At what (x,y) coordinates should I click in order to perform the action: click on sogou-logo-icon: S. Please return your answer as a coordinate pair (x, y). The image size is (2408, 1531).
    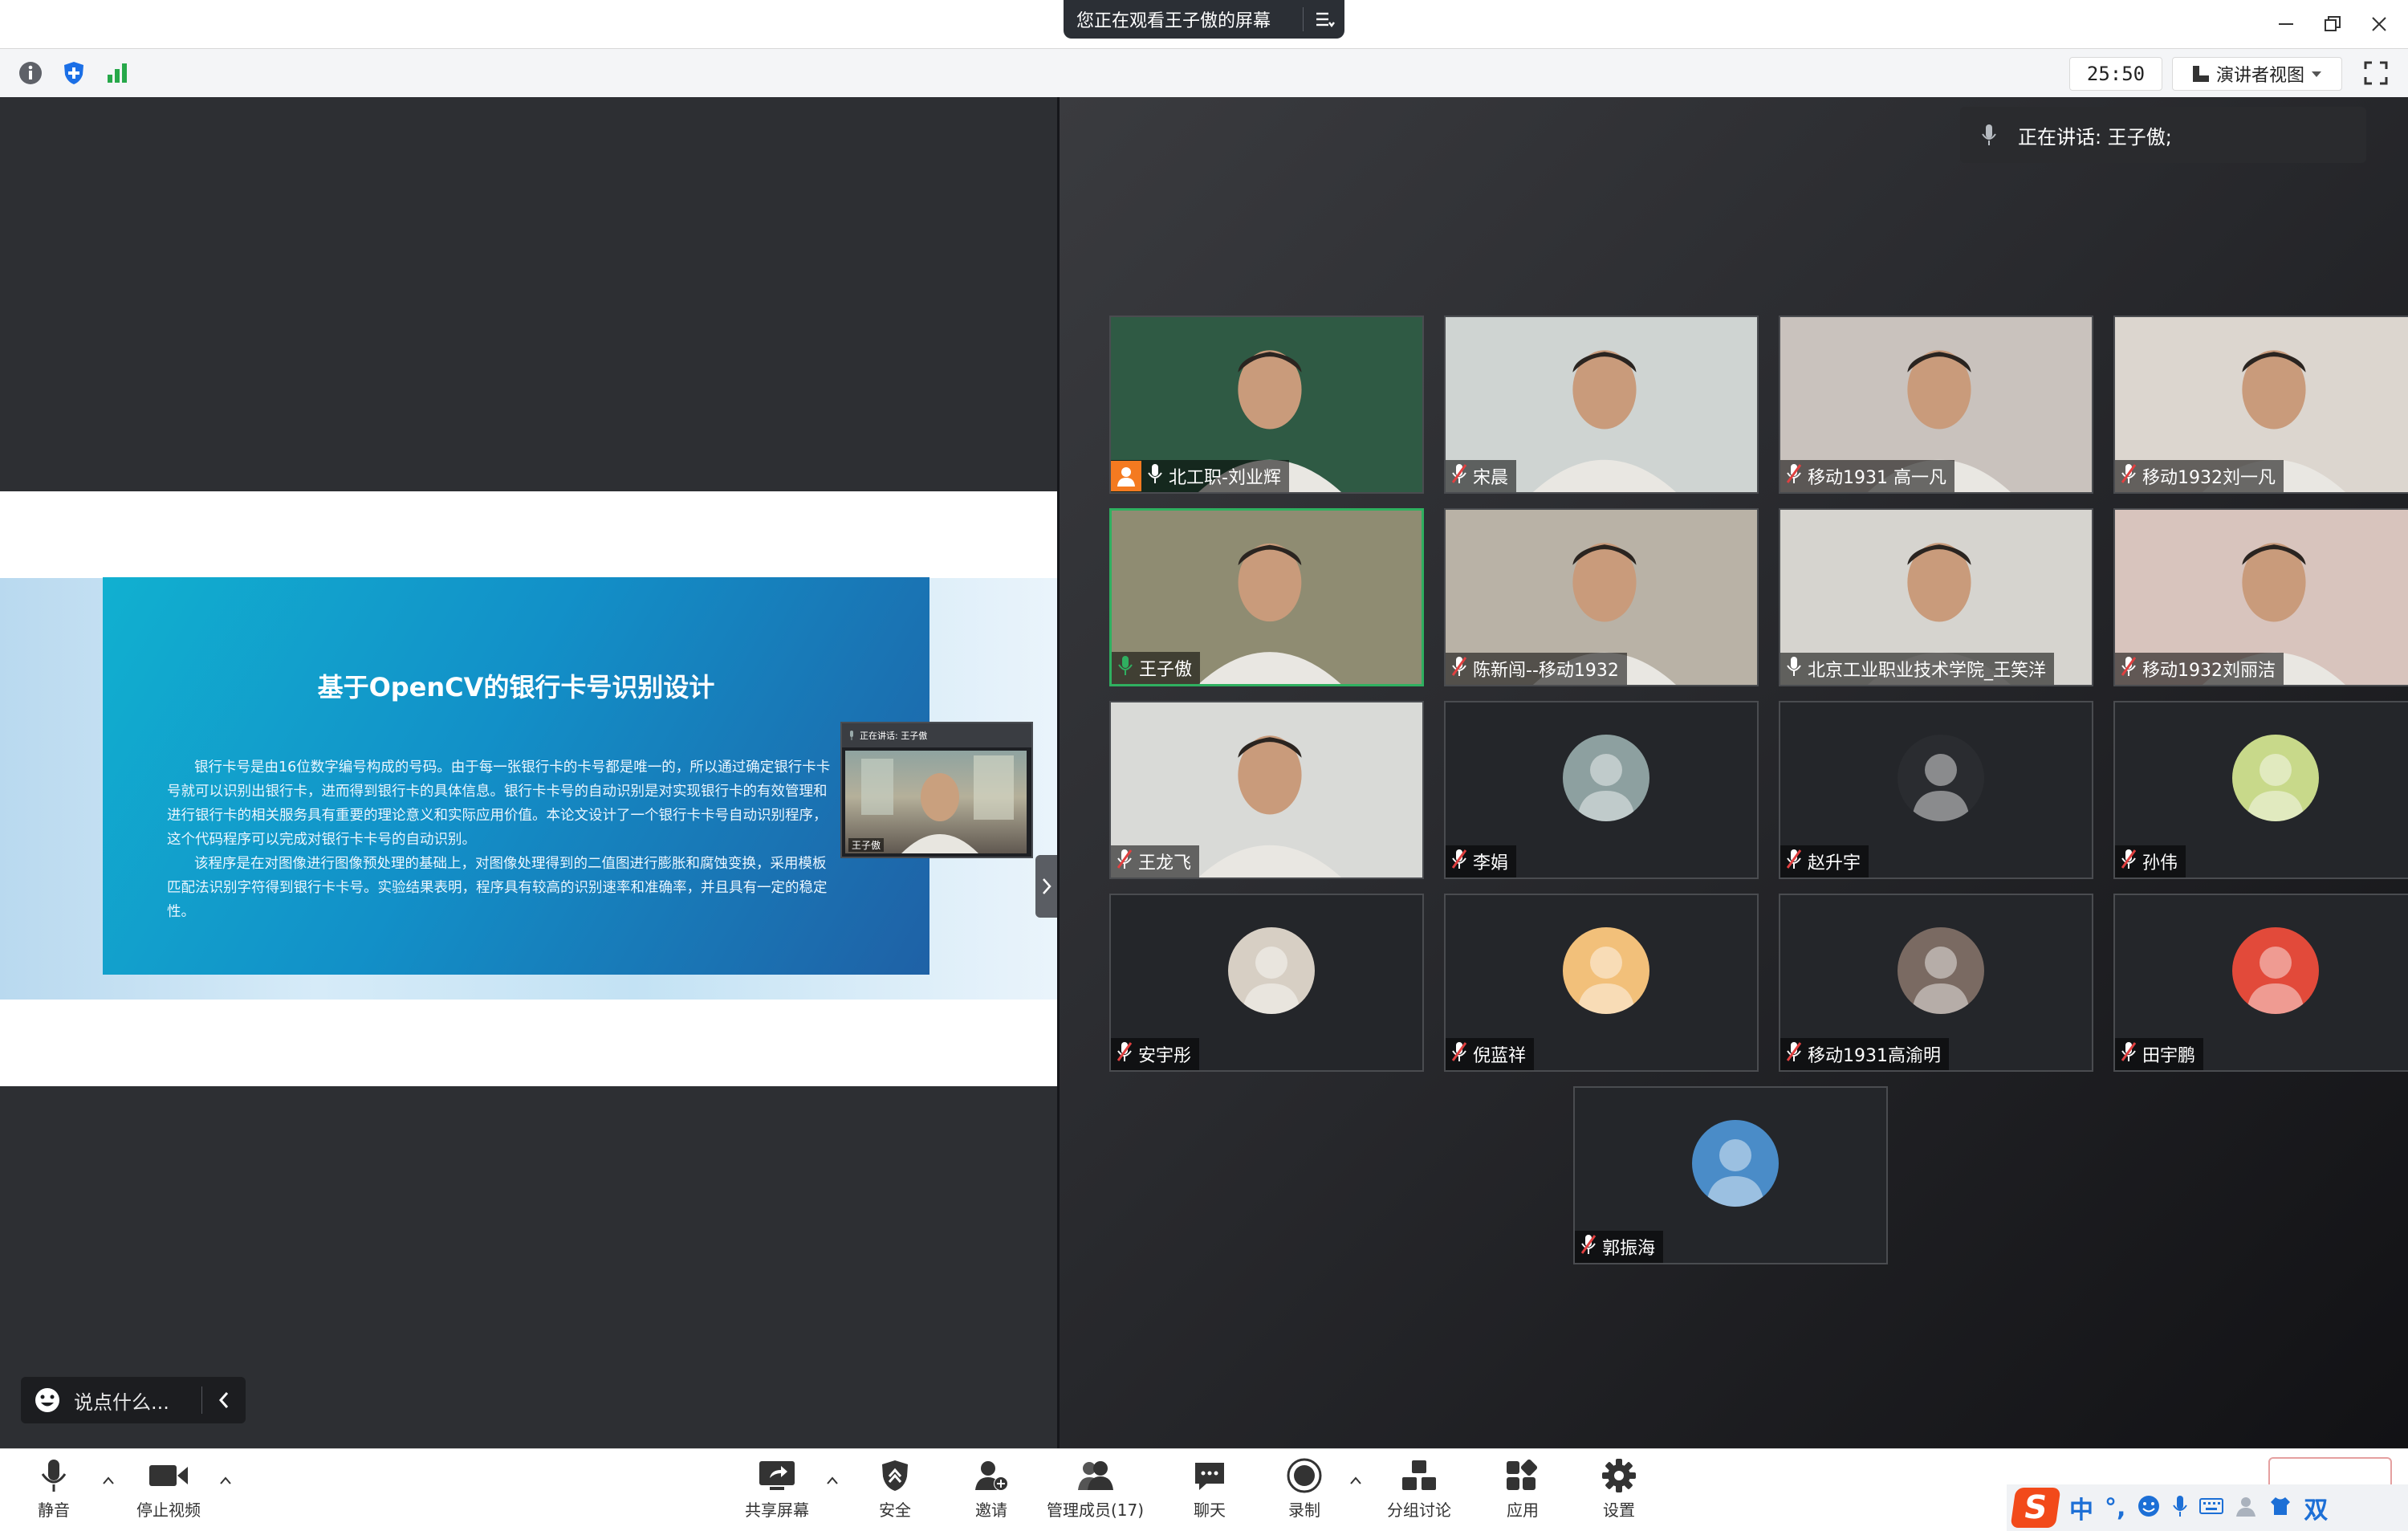
    Looking at the image, I should click on (2035, 1508).